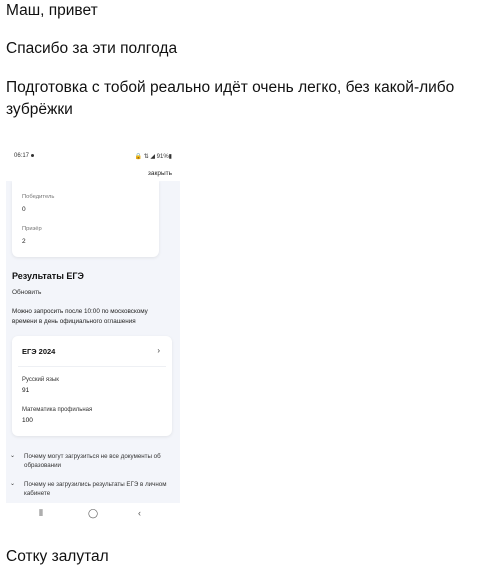  Describe the element at coordinates (57, 410) in the screenshot. I see `subject-name: Математика профильная` at that location.